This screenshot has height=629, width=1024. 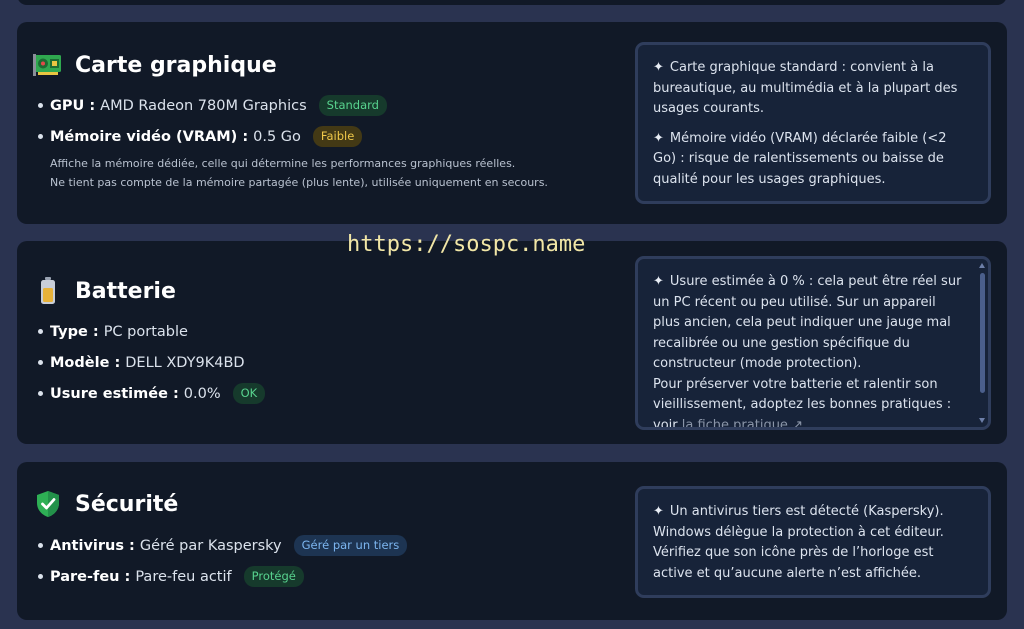 I want to click on firewall-item: Pare-feu : Pare-feu actif Protégé, so click(x=222, y=576).